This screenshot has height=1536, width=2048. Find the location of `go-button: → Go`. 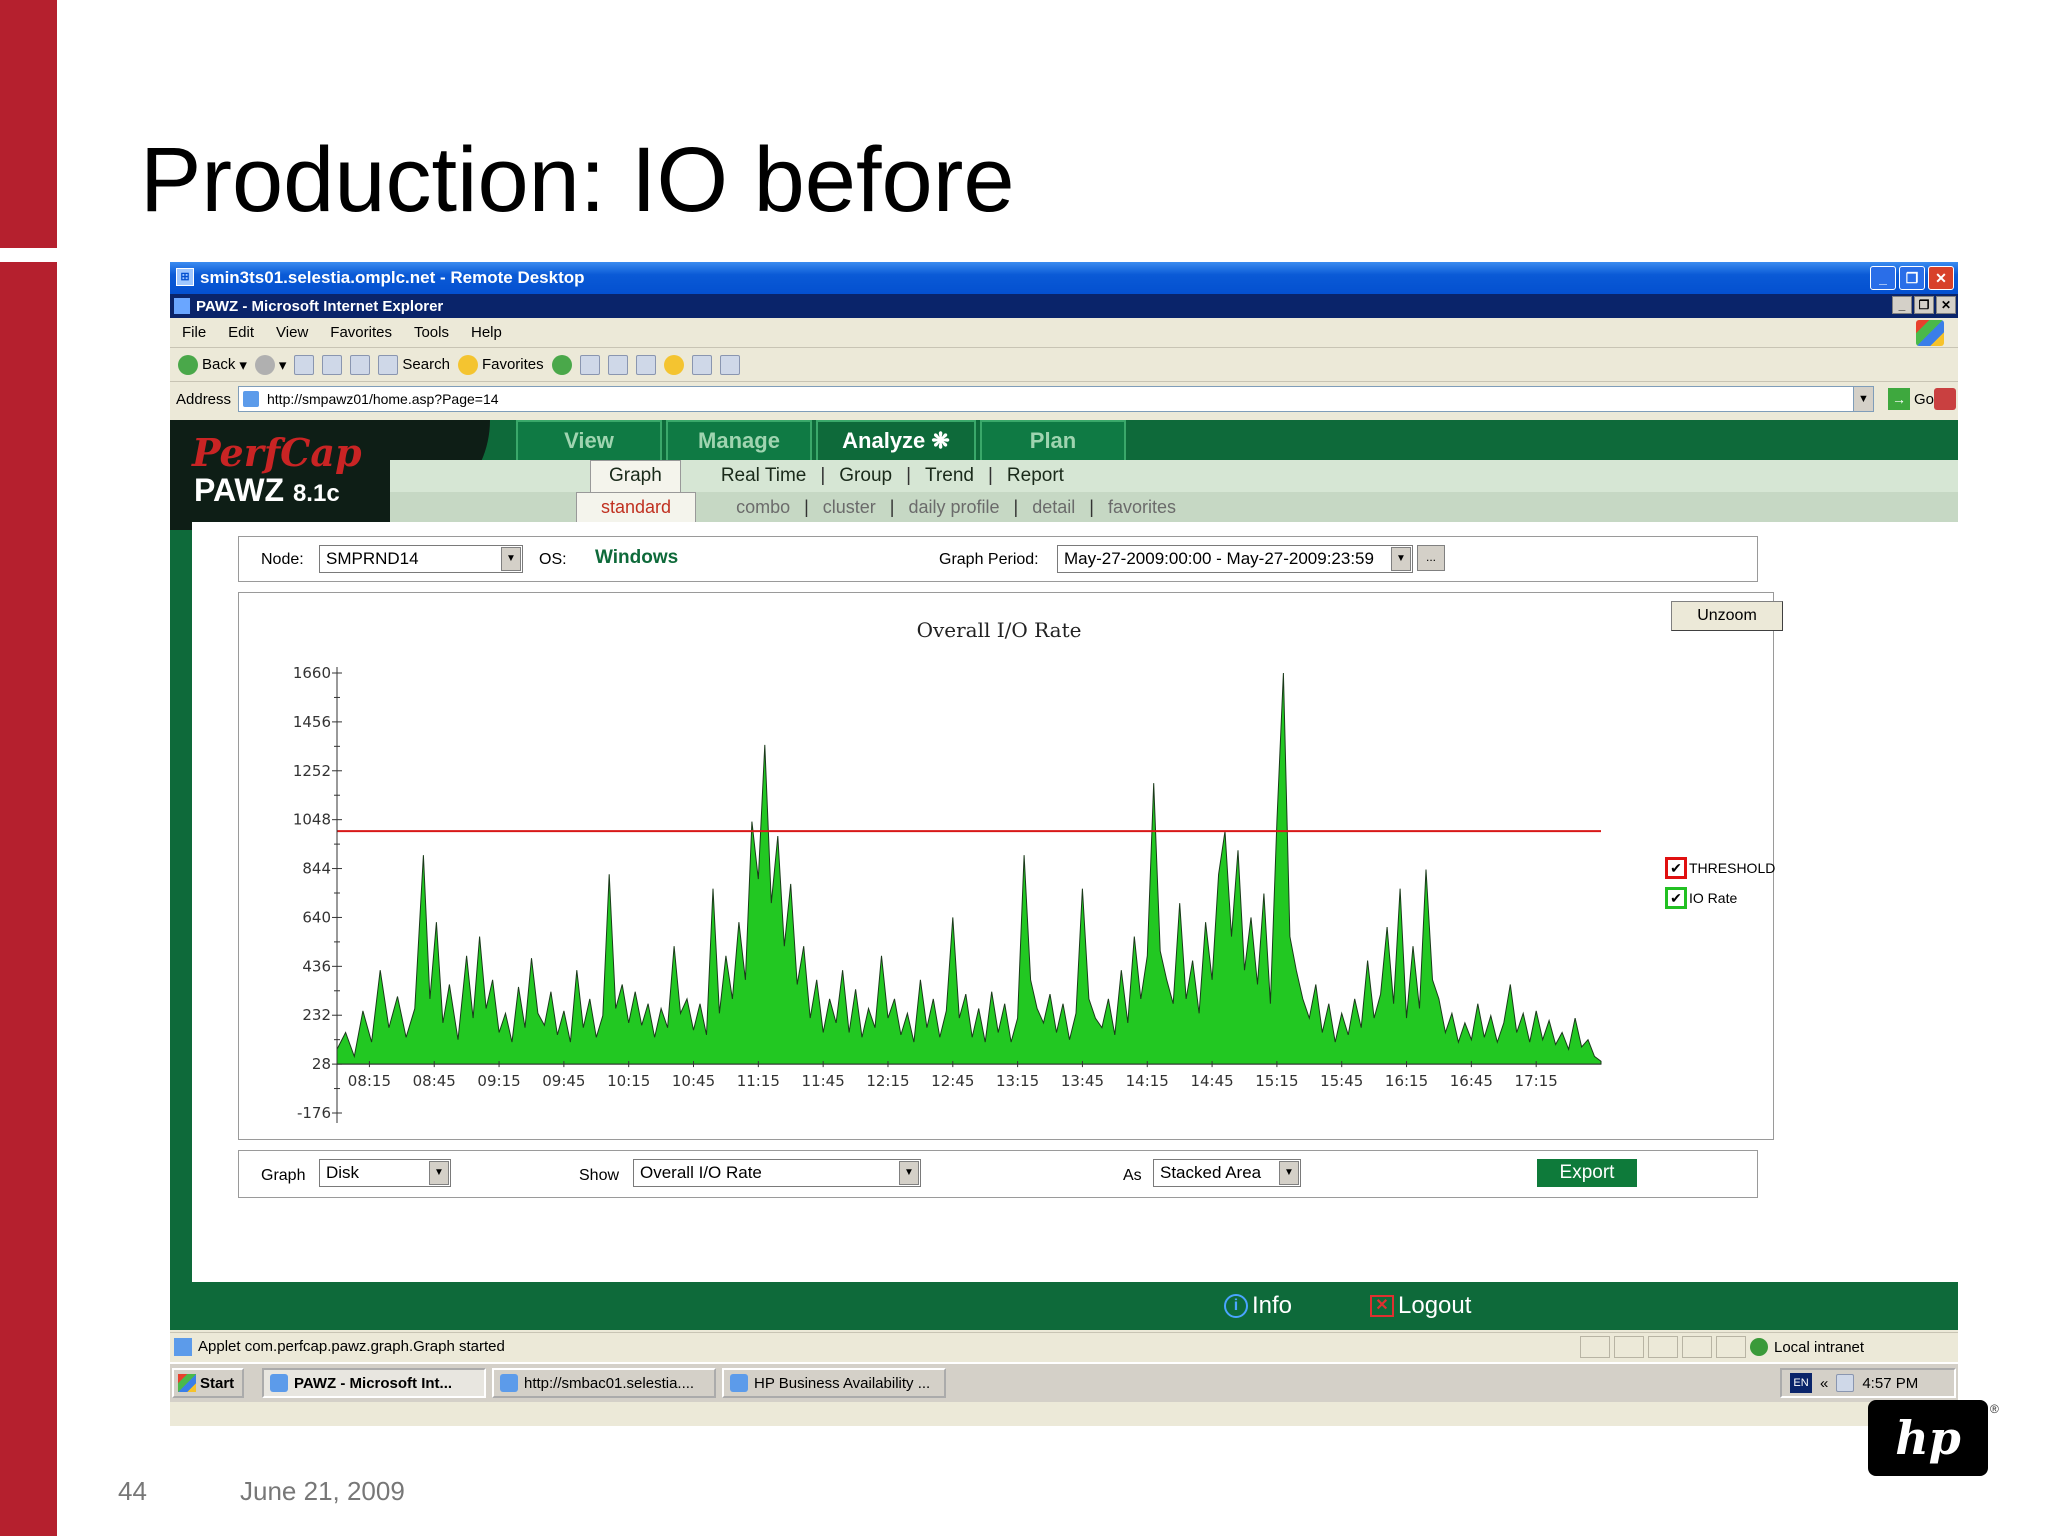

go-button: → Go is located at coordinates (1911, 399).